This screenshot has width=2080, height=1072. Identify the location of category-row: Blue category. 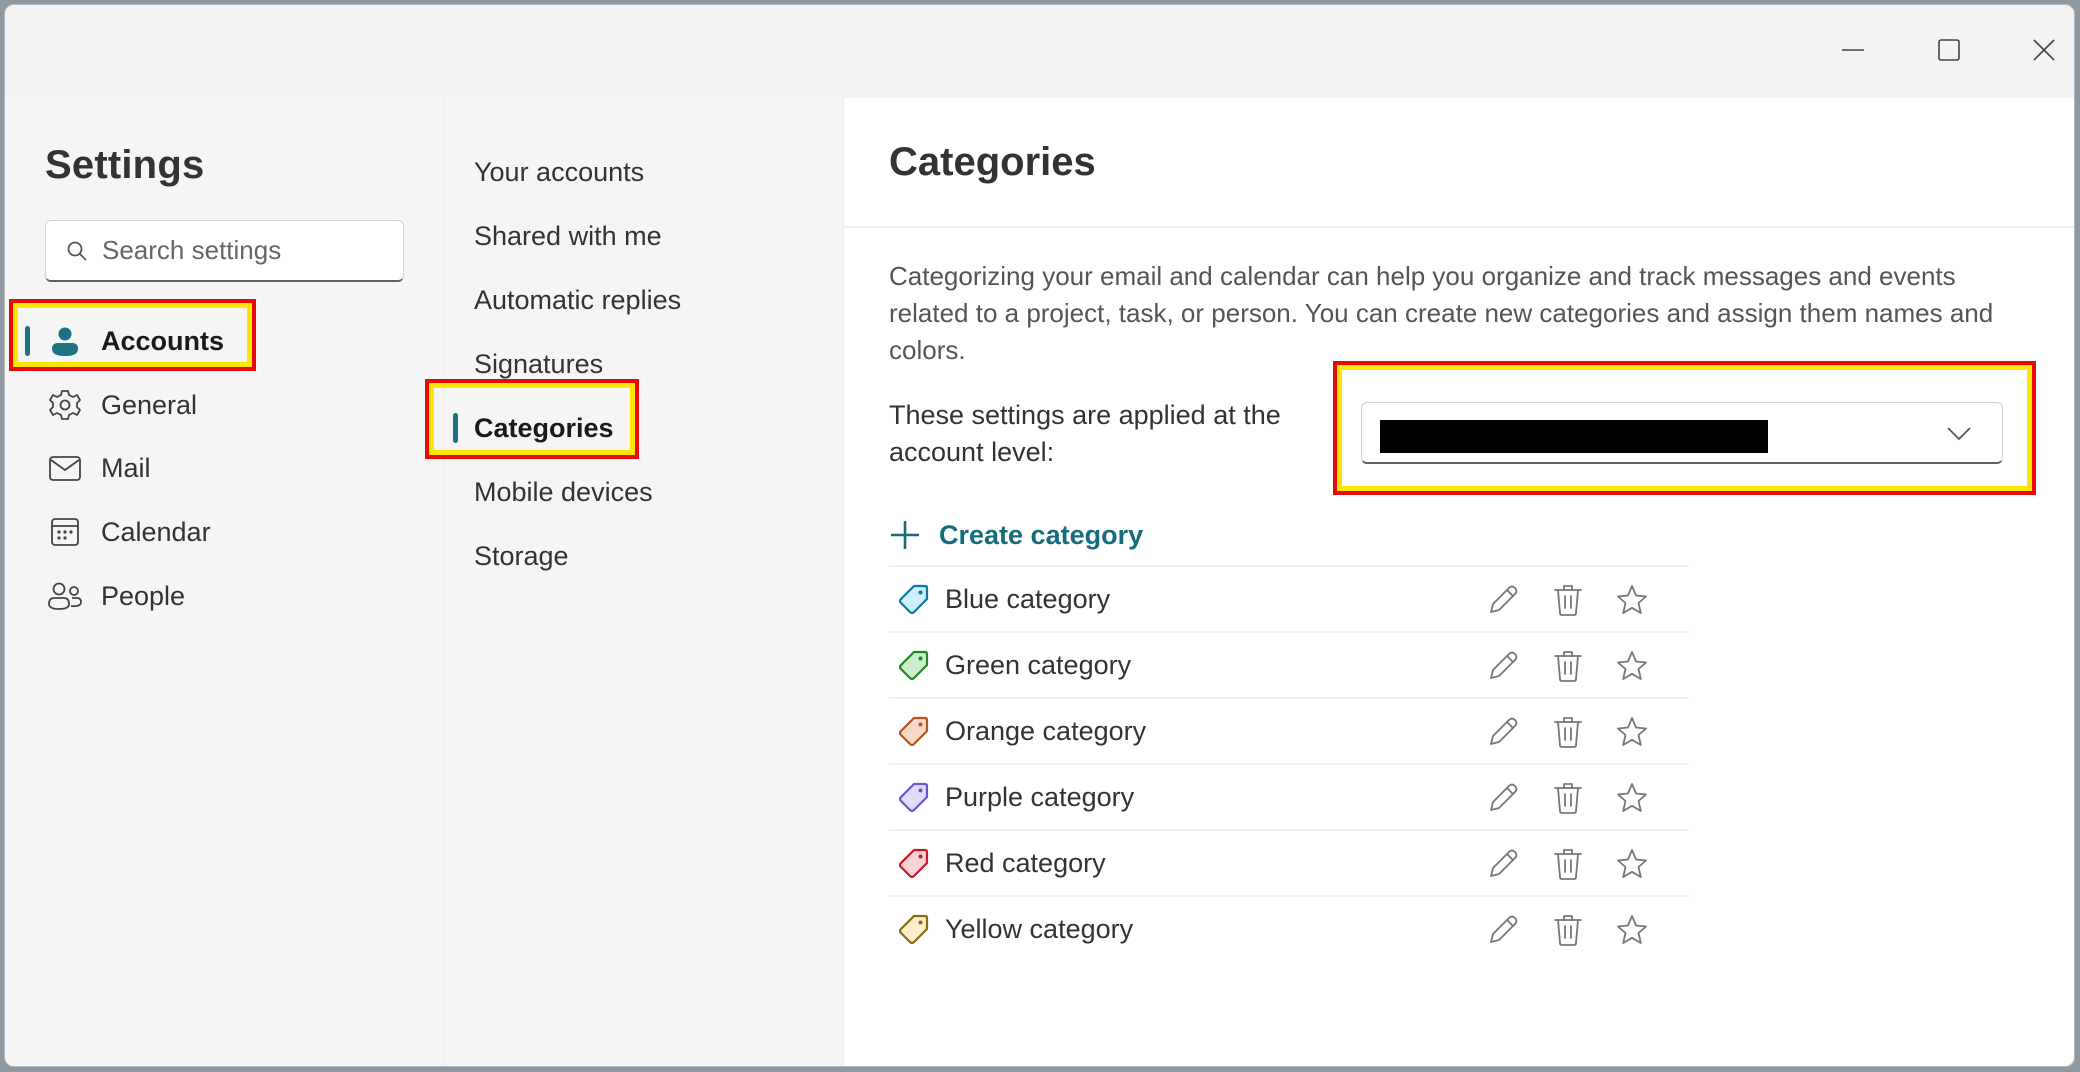
(1289, 598).